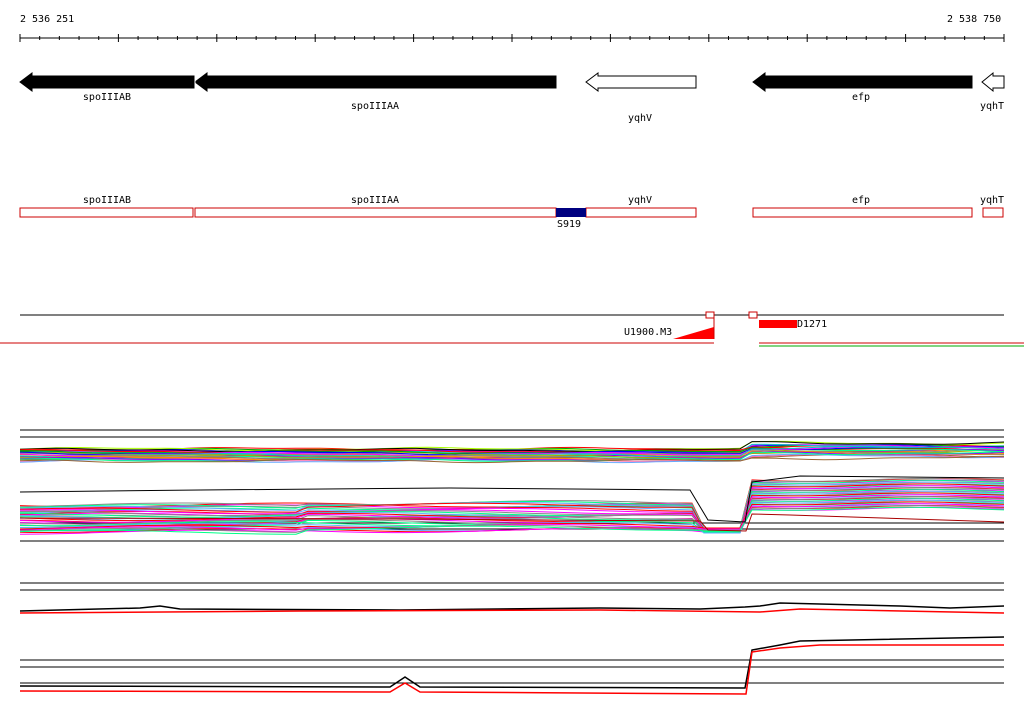 Image resolution: width=1024 pixels, height=714 pixels. What do you see at coordinates (571, 212) in the screenshot?
I see `segment-S919` at bounding box center [571, 212].